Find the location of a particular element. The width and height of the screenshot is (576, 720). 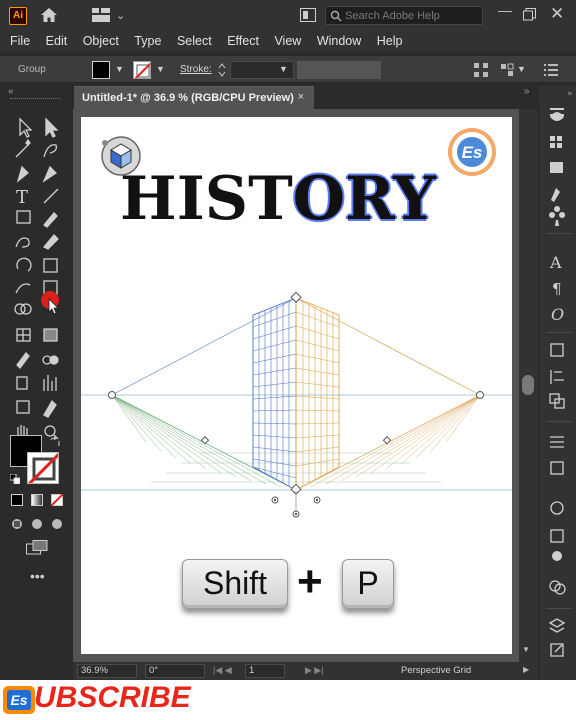

opentype-panel-icon: O is located at coordinates (557, 314).